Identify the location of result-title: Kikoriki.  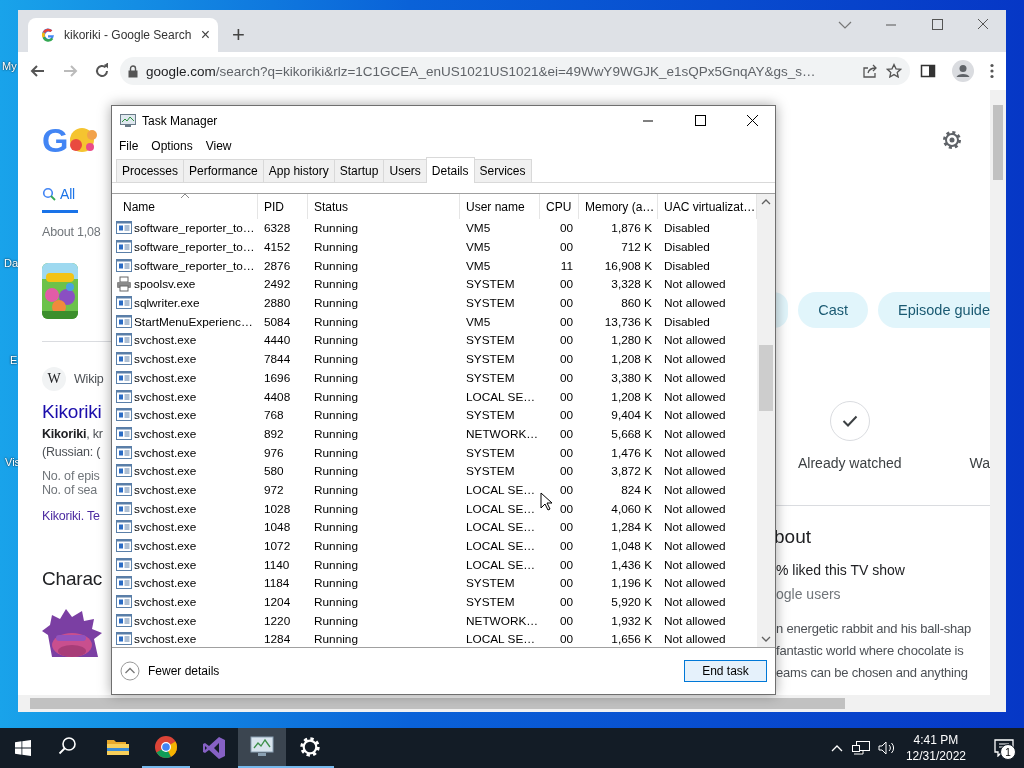
(76, 412).